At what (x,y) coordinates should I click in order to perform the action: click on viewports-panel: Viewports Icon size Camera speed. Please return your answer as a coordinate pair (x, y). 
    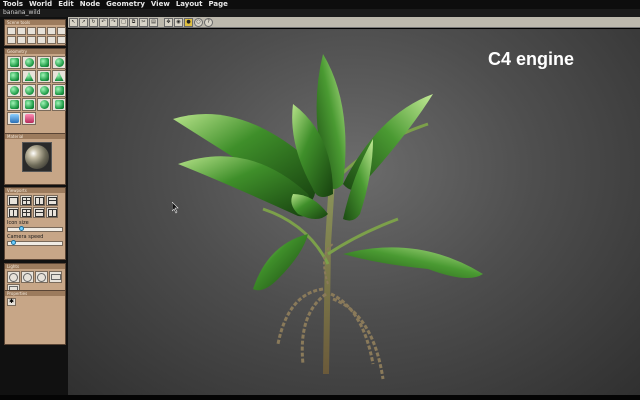
    Looking at the image, I should click on (35, 223).